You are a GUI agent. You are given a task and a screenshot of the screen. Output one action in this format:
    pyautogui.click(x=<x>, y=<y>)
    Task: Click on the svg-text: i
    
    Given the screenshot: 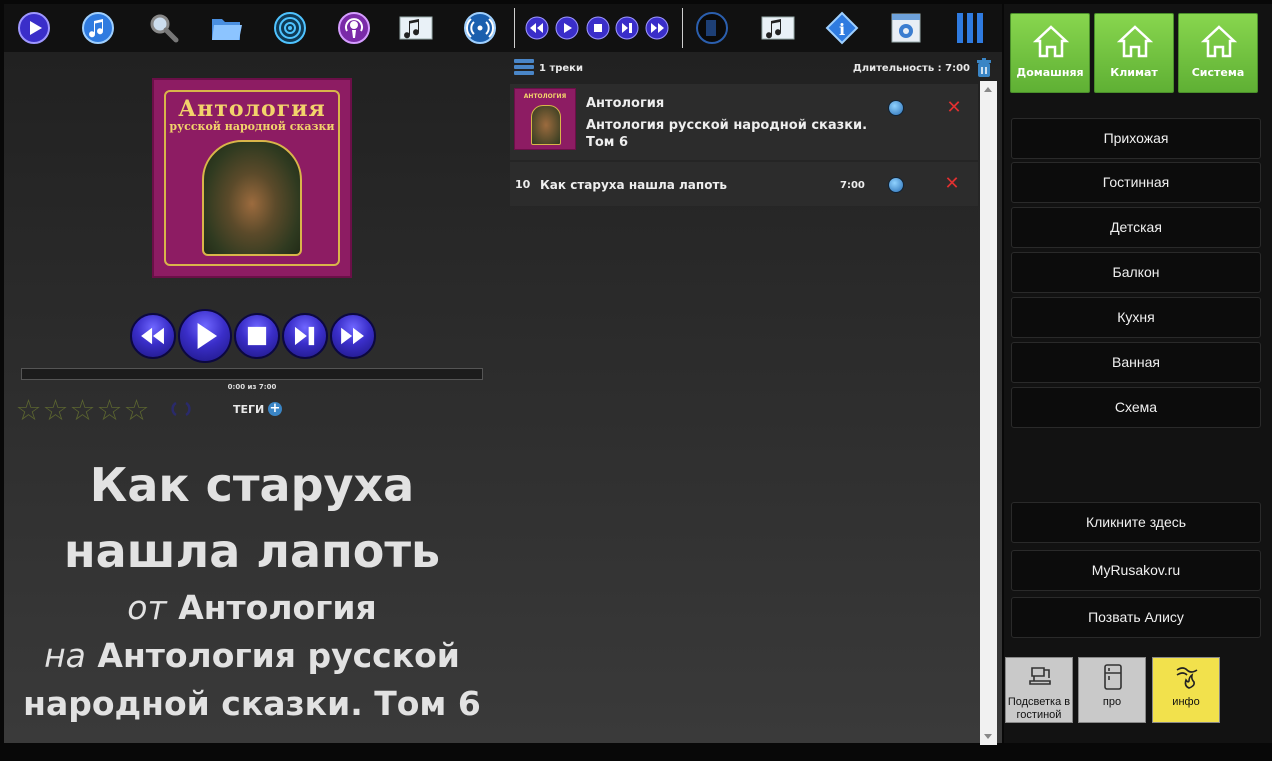 What is the action you would take?
    pyautogui.click(x=842, y=29)
    